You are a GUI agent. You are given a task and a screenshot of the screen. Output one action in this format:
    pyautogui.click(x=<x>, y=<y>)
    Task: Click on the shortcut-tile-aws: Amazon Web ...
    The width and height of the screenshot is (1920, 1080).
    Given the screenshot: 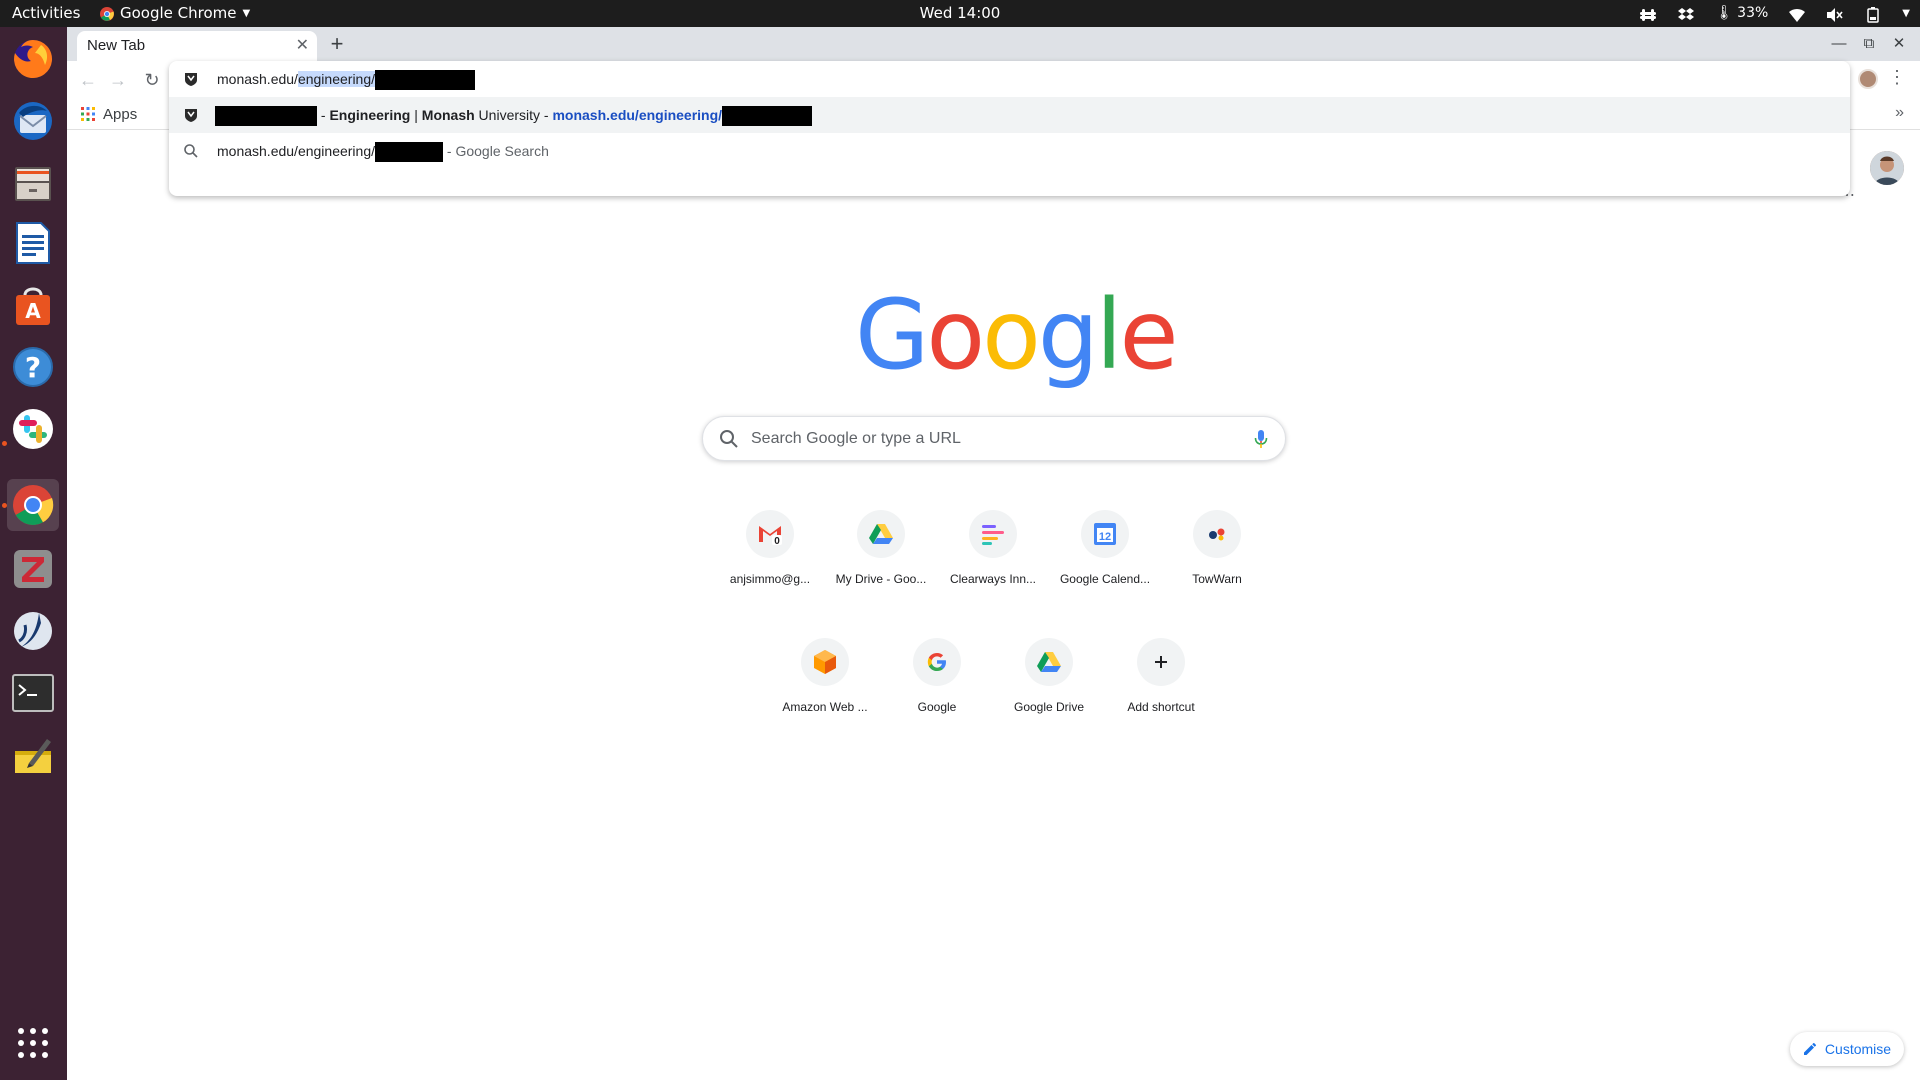 What is the action you would take?
    pyautogui.click(x=825, y=684)
    